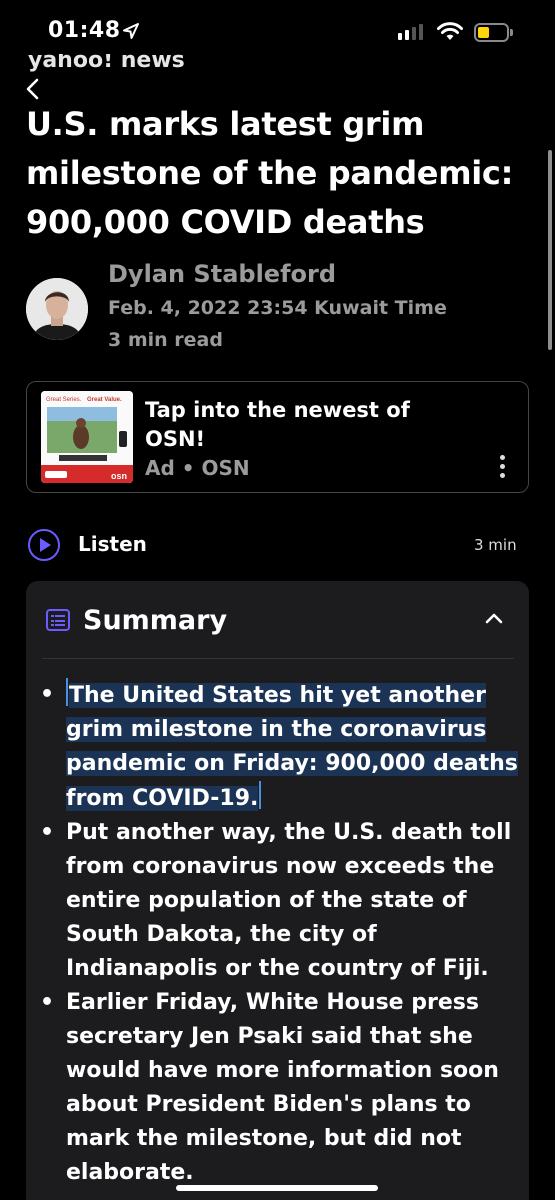 This screenshot has height=1200, width=555. I want to click on scrollbar, so click(550, 250).